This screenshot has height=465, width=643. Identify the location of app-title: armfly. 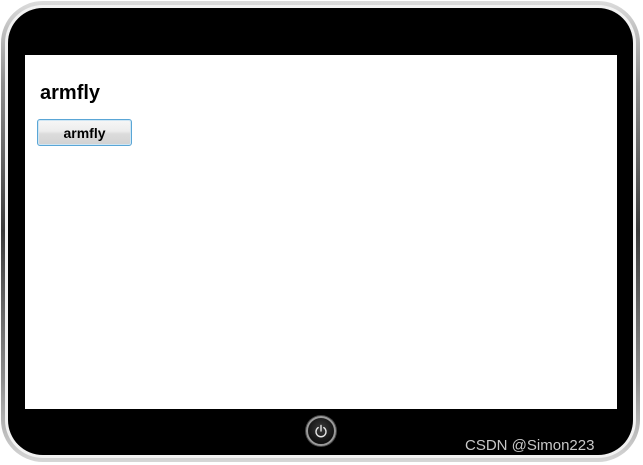
(70, 93).